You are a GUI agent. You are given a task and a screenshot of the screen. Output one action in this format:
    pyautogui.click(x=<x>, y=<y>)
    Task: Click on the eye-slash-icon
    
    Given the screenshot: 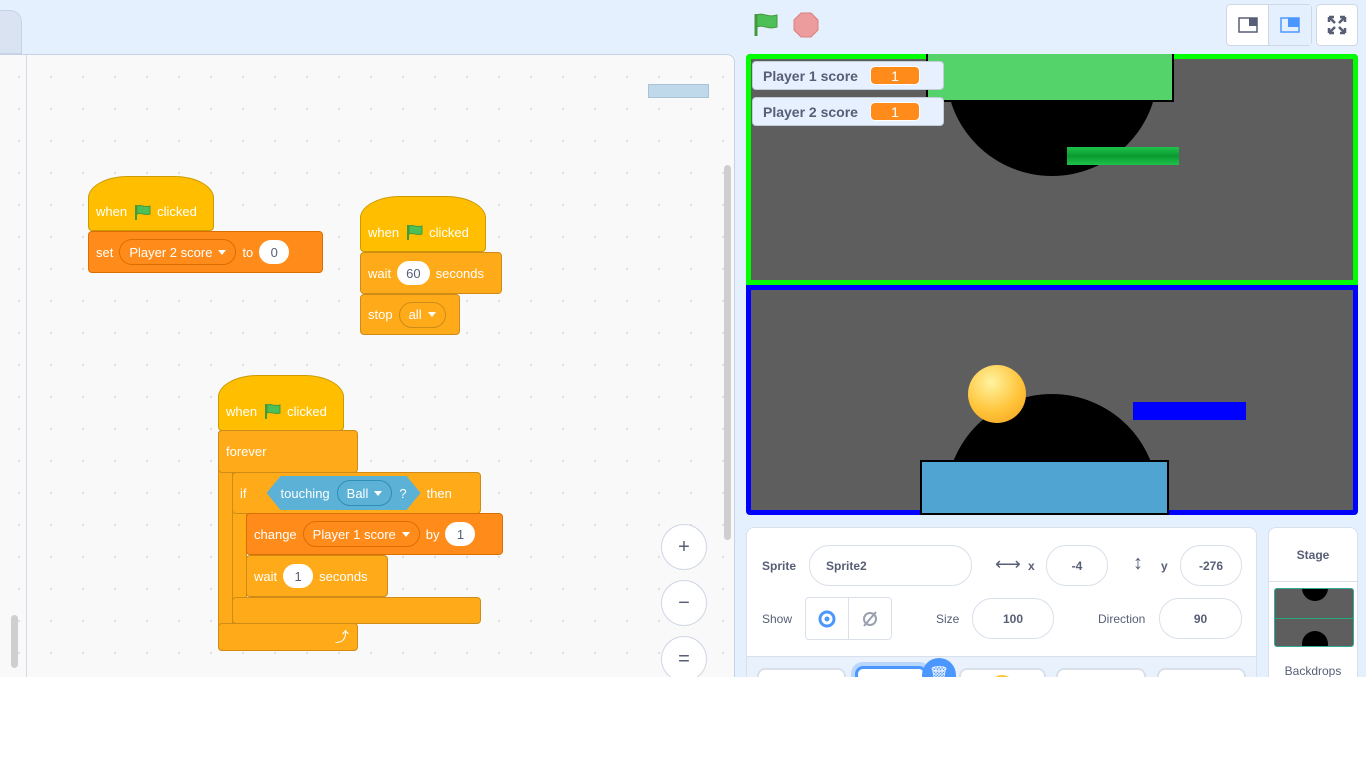 What is the action you would take?
    pyautogui.click(x=870, y=618)
    